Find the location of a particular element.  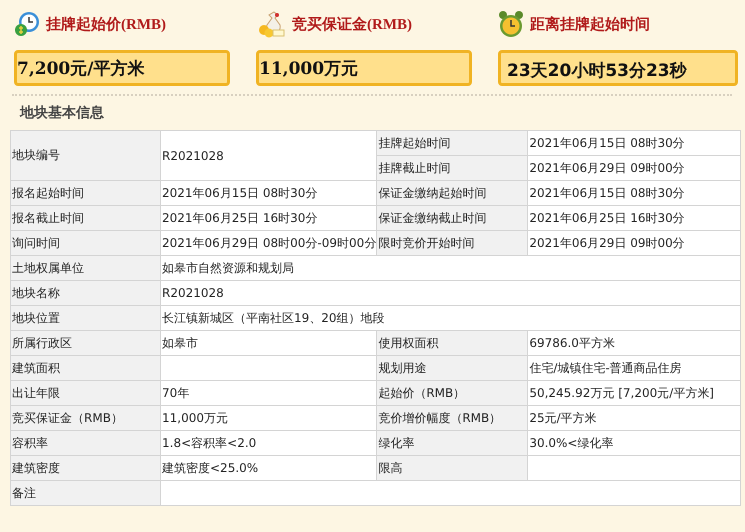

label-cell: 报名截止时间 is located at coordinates (85, 218).